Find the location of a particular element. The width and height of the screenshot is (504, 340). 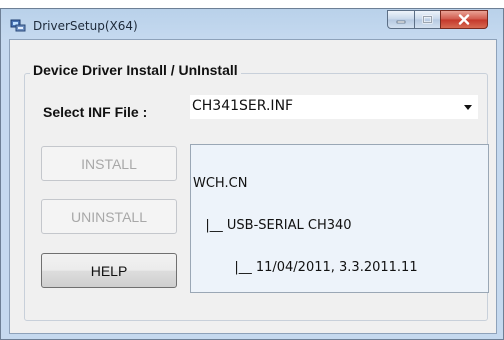

inf-file-label: Select INF File : is located at coordinates (95, 112).